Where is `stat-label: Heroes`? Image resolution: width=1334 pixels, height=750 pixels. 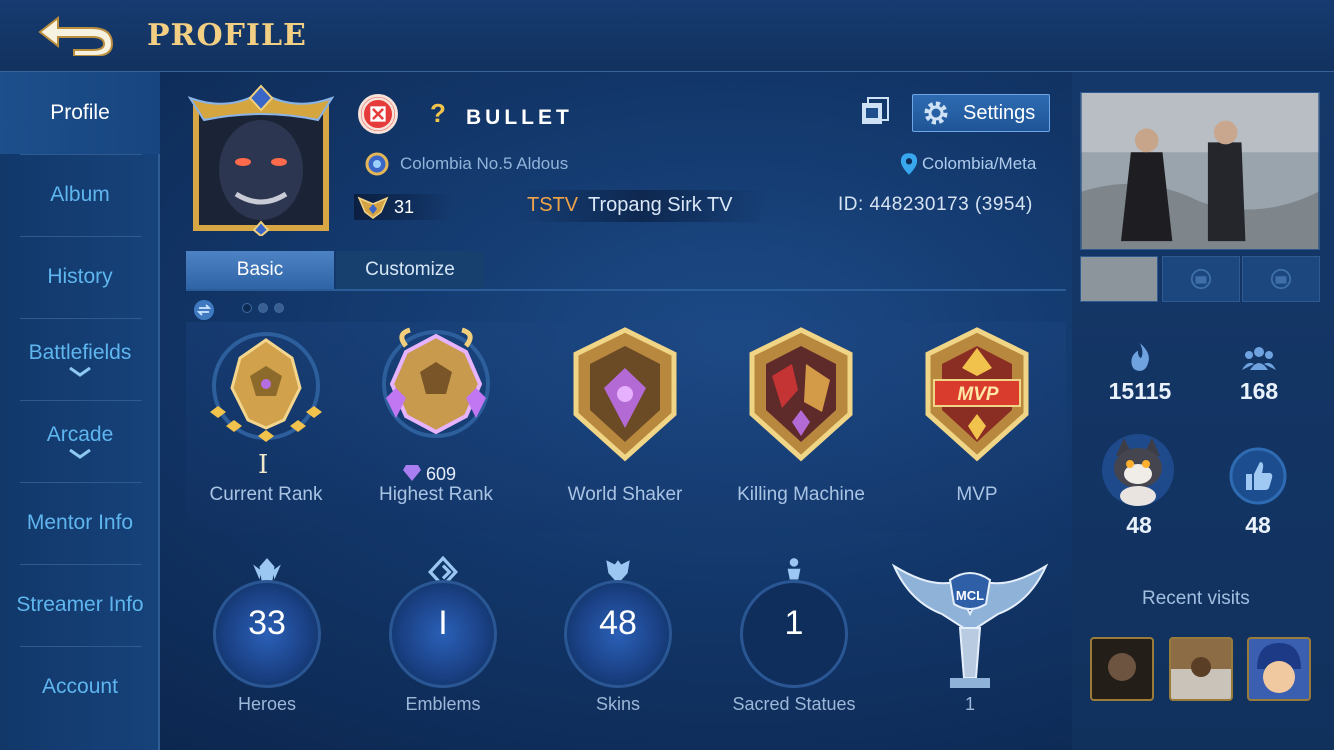
stat-label: Heroes is located at coordinates (267, 704).